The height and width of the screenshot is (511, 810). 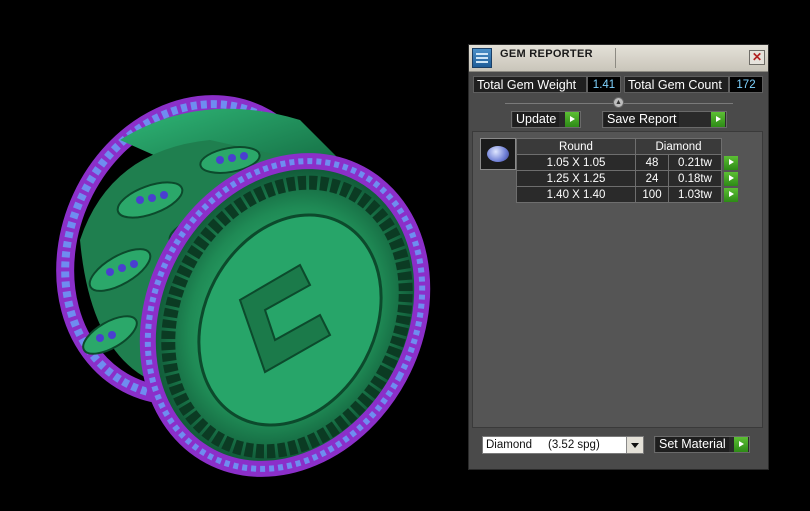 I want to click on material-select: Diamond (3.52 spg), so click(x=563, y=445).